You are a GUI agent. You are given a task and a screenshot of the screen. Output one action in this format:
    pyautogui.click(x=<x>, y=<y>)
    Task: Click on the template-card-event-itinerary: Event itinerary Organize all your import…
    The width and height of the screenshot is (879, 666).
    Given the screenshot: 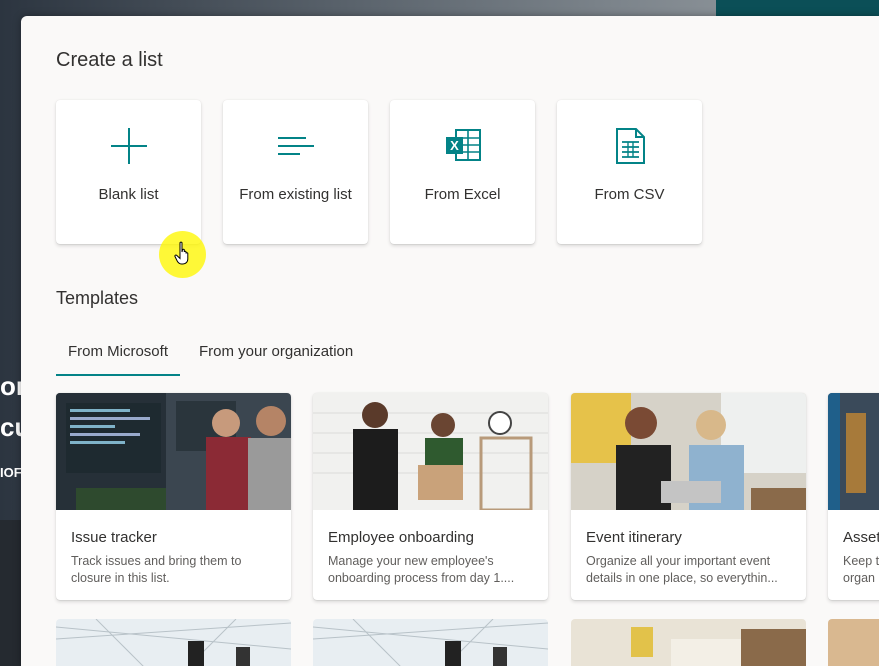 What is the action you would take?
    pyautogui.click(x=688, y=496)
    